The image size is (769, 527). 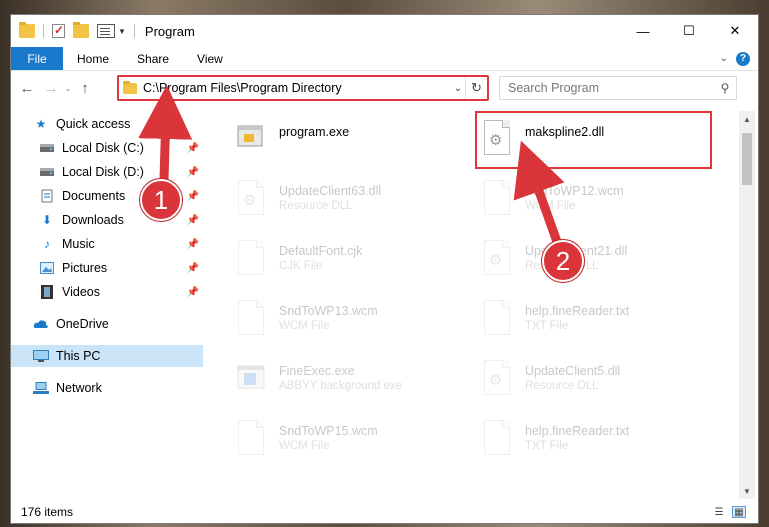 I want to click on network-icon, so click(x=41, y=388).